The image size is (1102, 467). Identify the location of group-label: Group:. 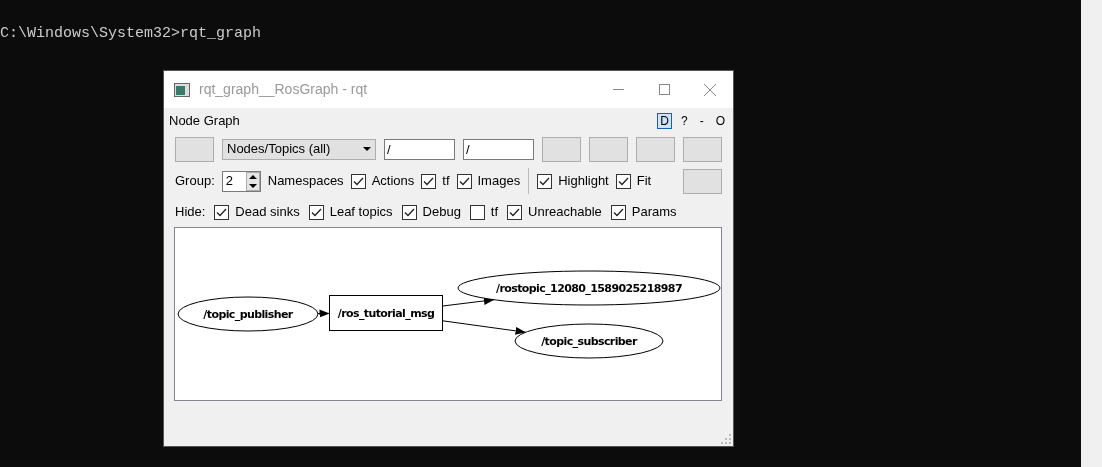
(195, 181).